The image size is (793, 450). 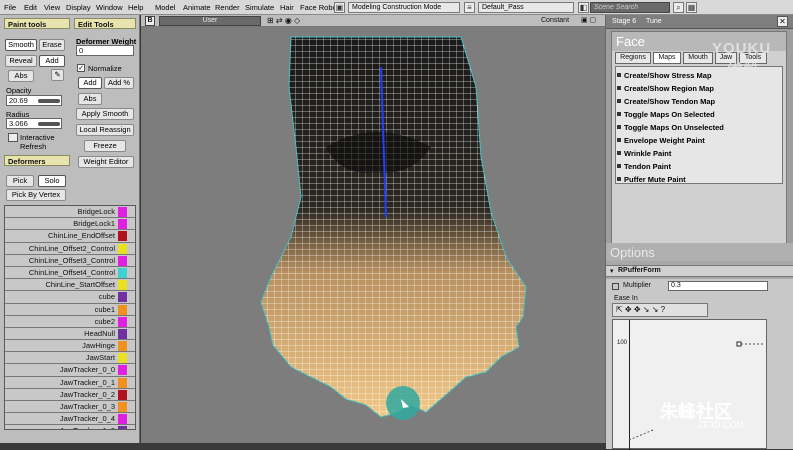 I want to click on menu-display: Display, so click(x=78, y=7).